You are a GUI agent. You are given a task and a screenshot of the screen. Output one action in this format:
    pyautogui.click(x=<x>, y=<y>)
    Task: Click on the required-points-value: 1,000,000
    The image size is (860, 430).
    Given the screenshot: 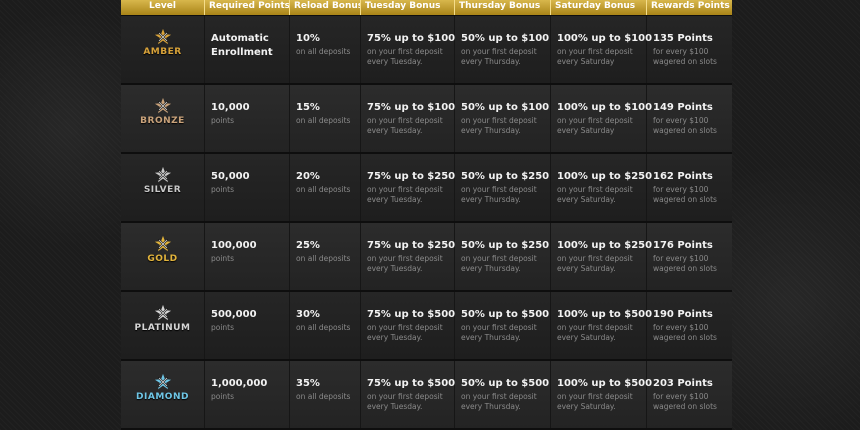 What is the action you would take?
    pyautogui.click(x=239, y=383)
    